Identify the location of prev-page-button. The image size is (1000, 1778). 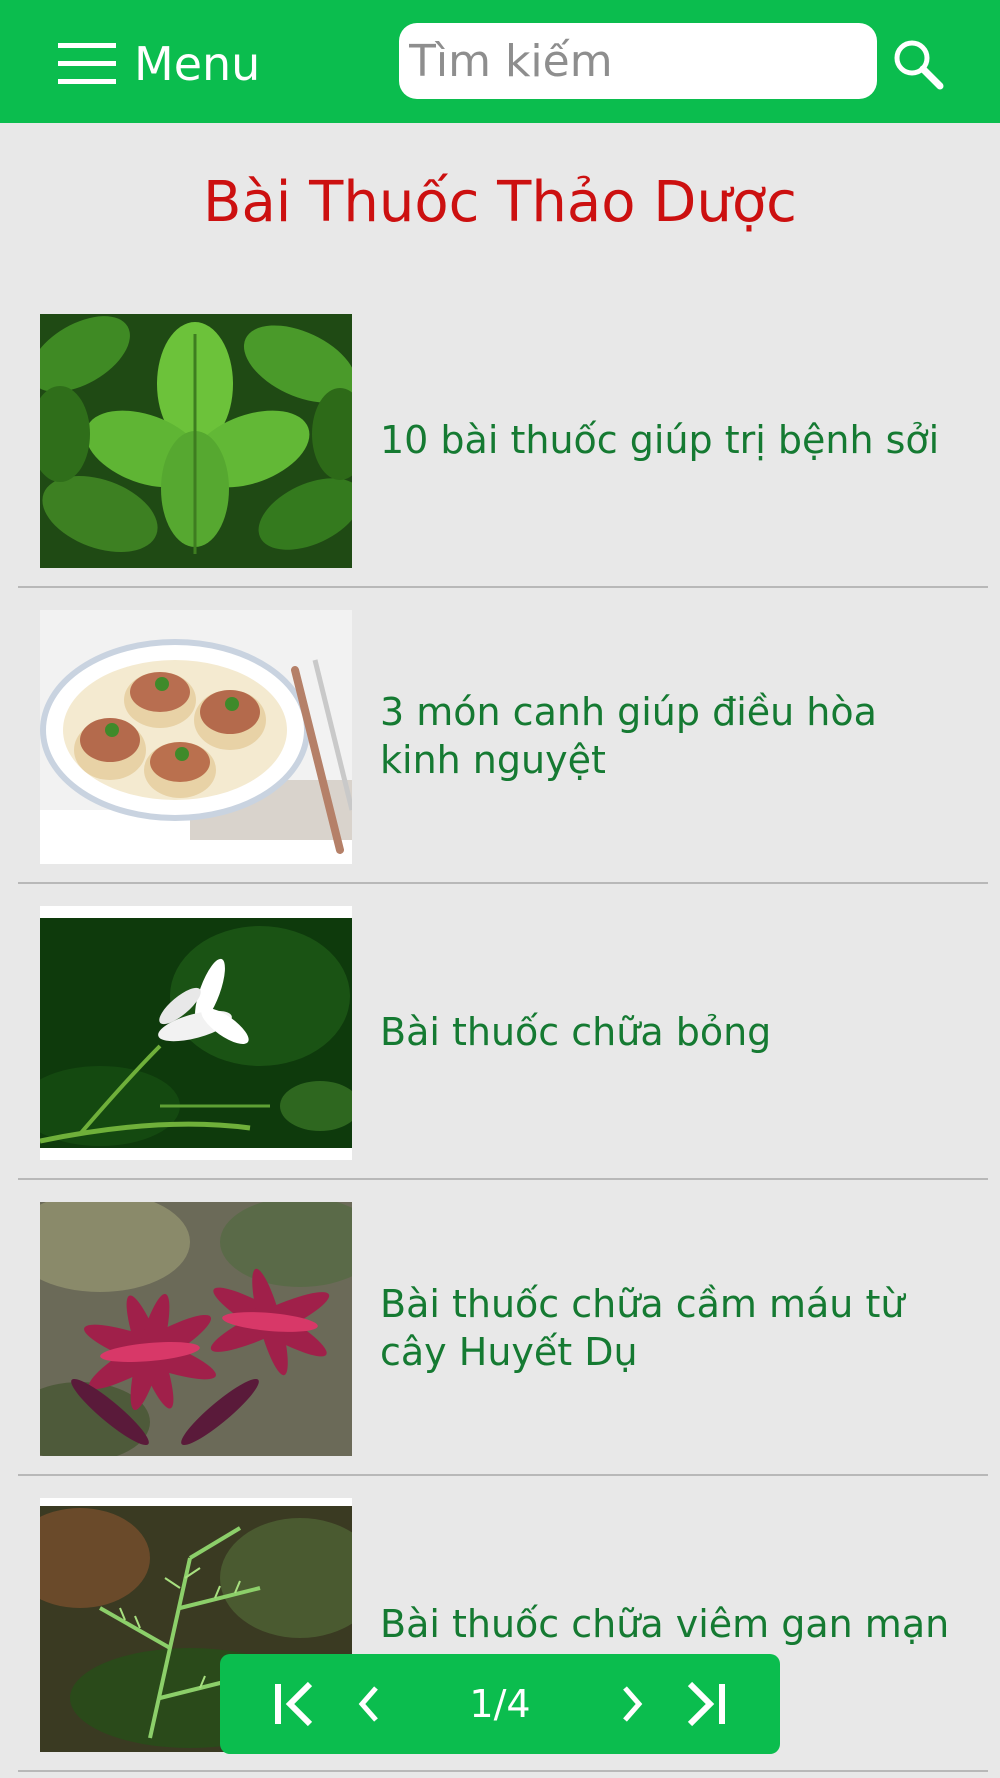
(368, 1704).